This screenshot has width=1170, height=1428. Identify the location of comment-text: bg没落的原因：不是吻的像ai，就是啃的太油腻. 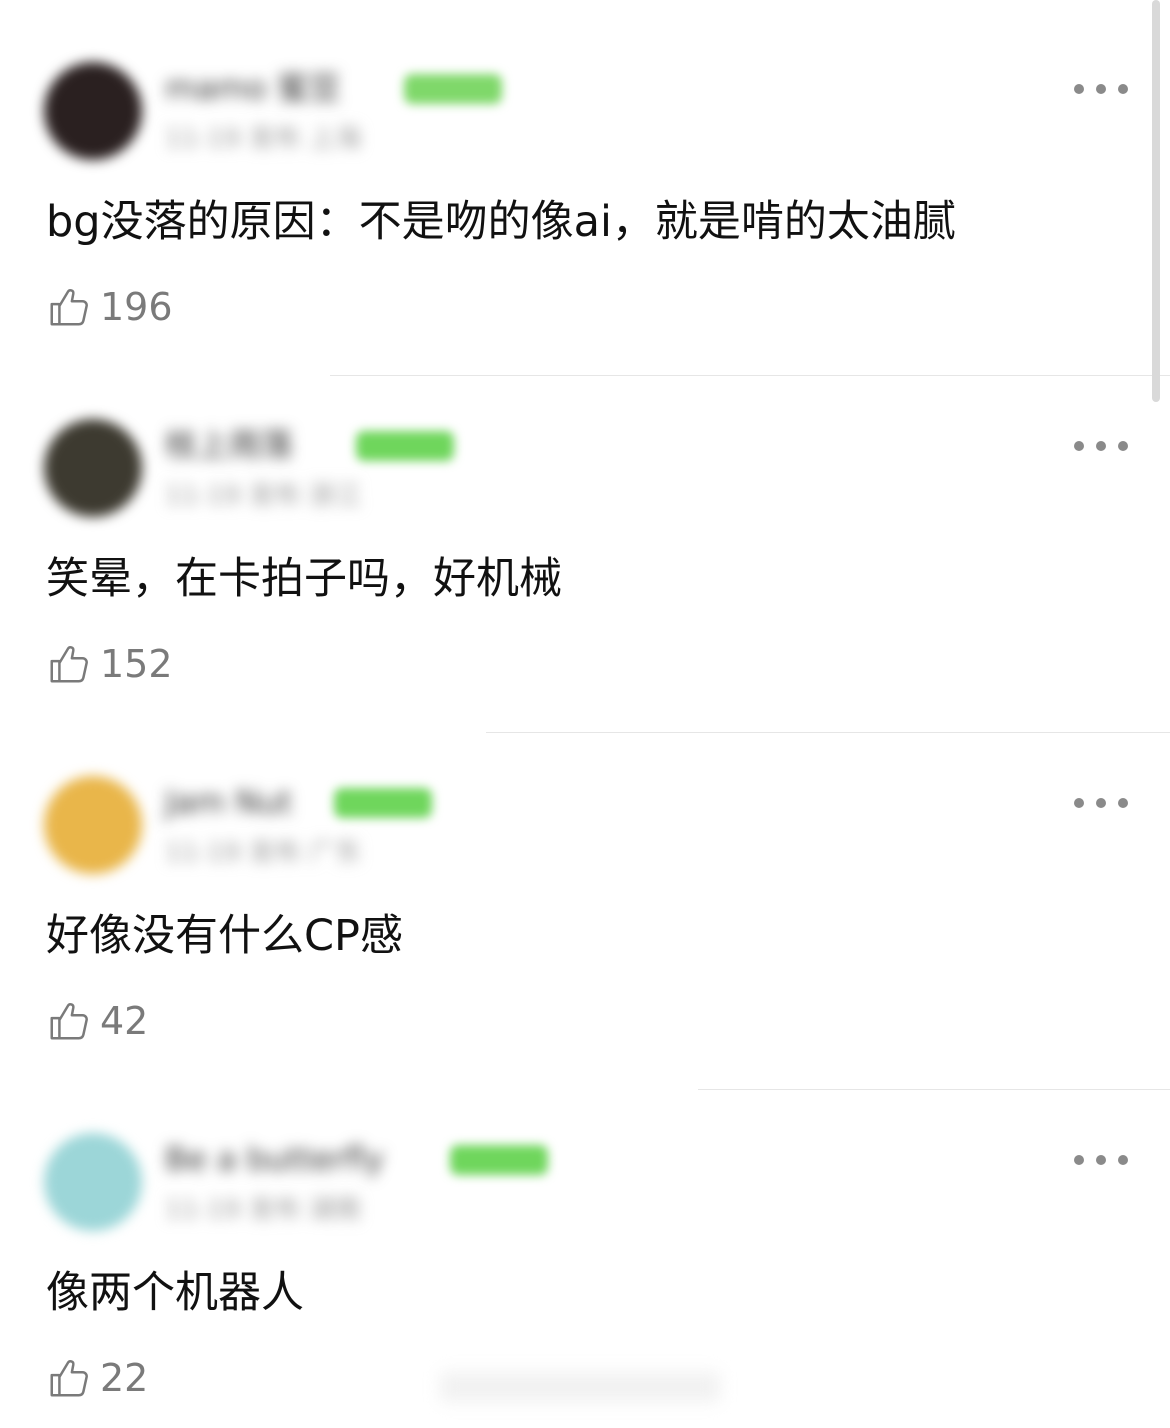
(501, 222).